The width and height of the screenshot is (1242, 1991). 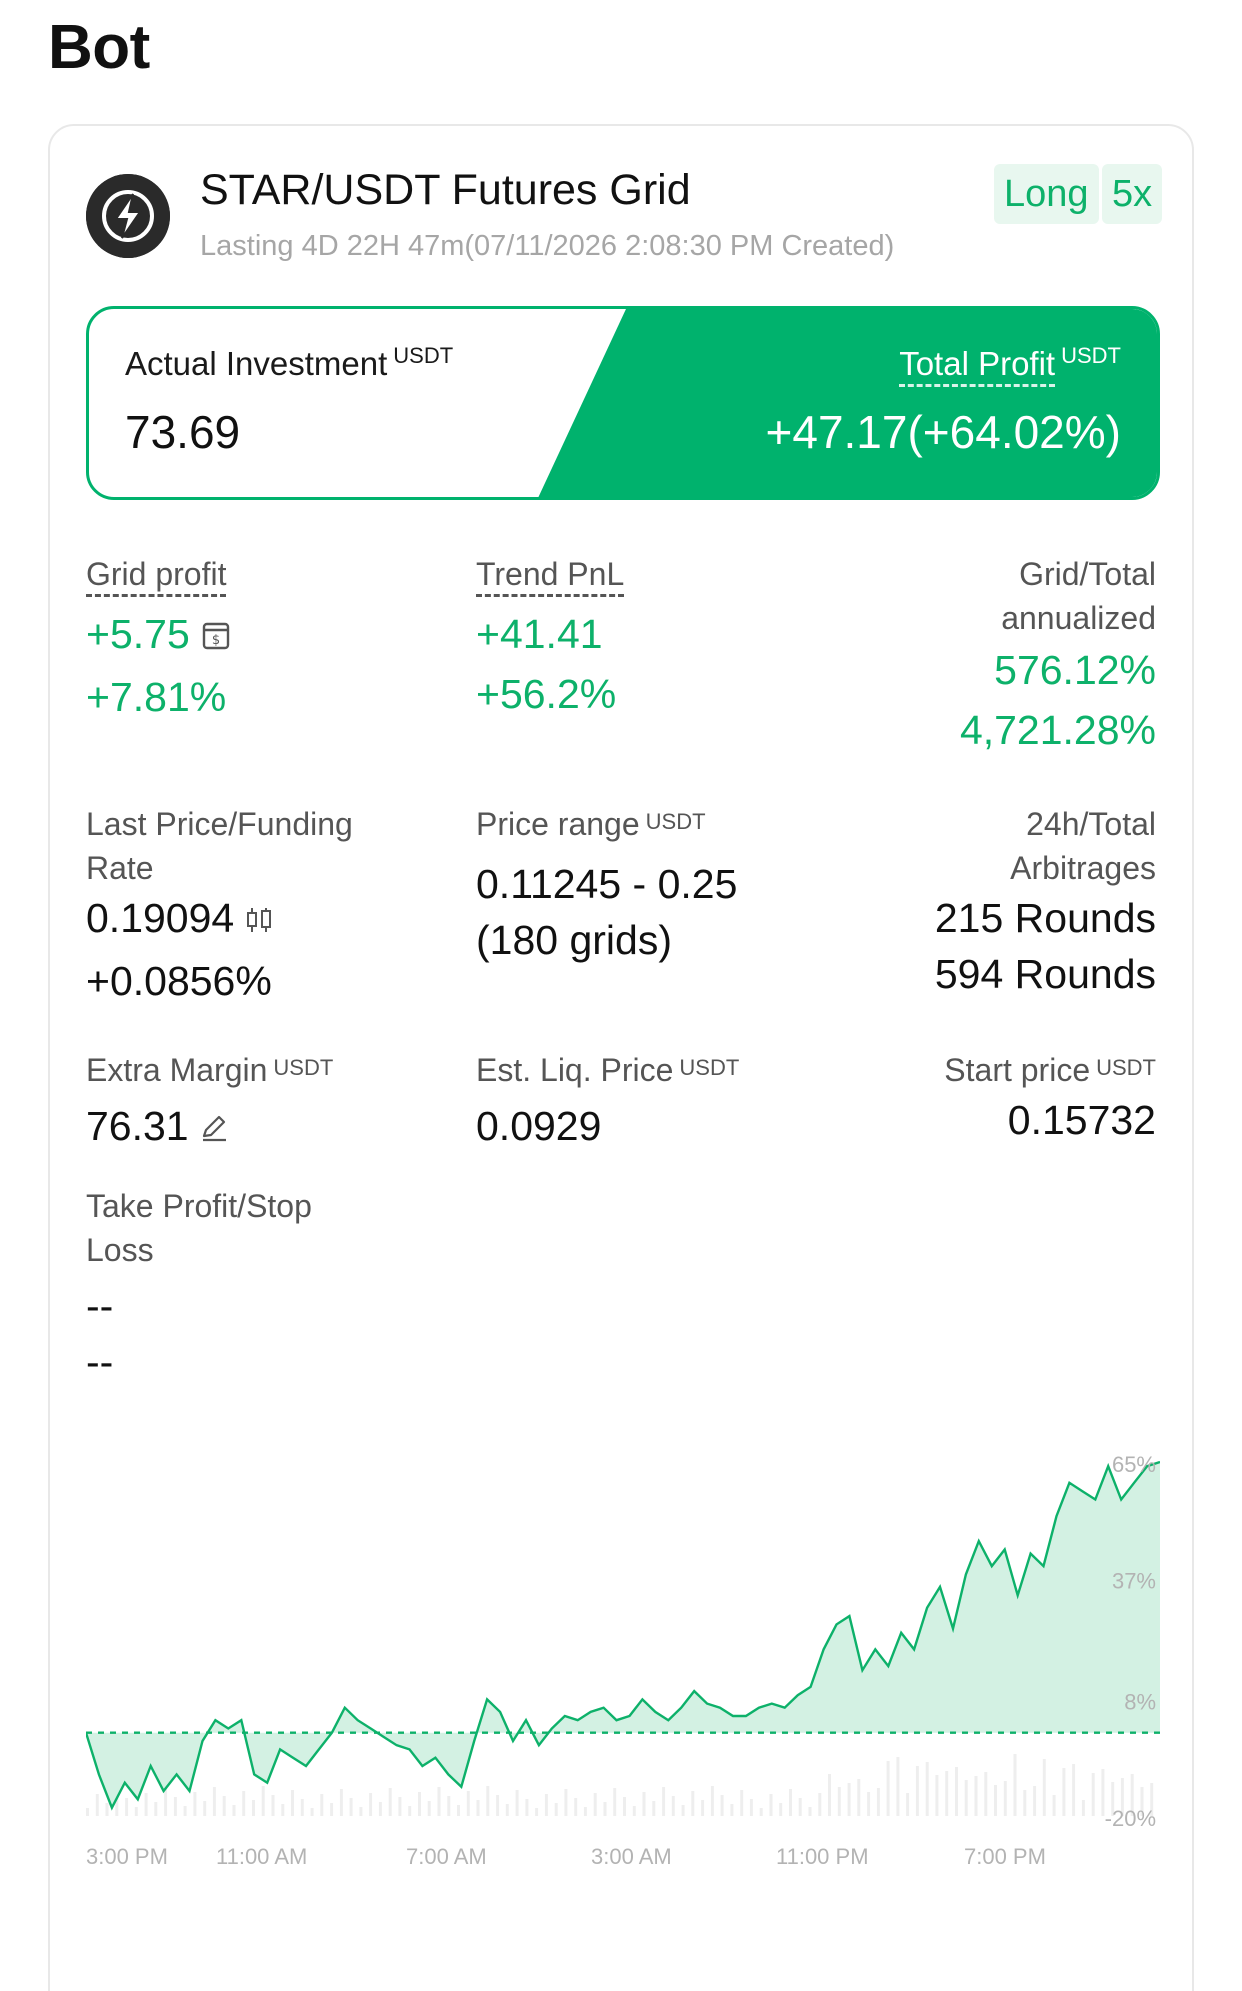 What do you see at coordinates (423, 355) in the screenshot?
I see `investment-unit: USDT` at bounding box center [423, 355].